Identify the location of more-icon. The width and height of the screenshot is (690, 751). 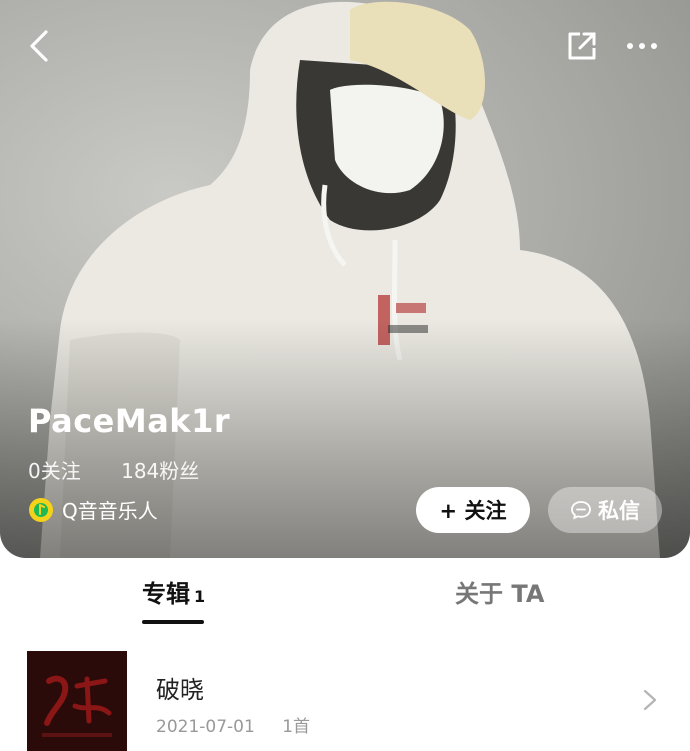
(642, 46).